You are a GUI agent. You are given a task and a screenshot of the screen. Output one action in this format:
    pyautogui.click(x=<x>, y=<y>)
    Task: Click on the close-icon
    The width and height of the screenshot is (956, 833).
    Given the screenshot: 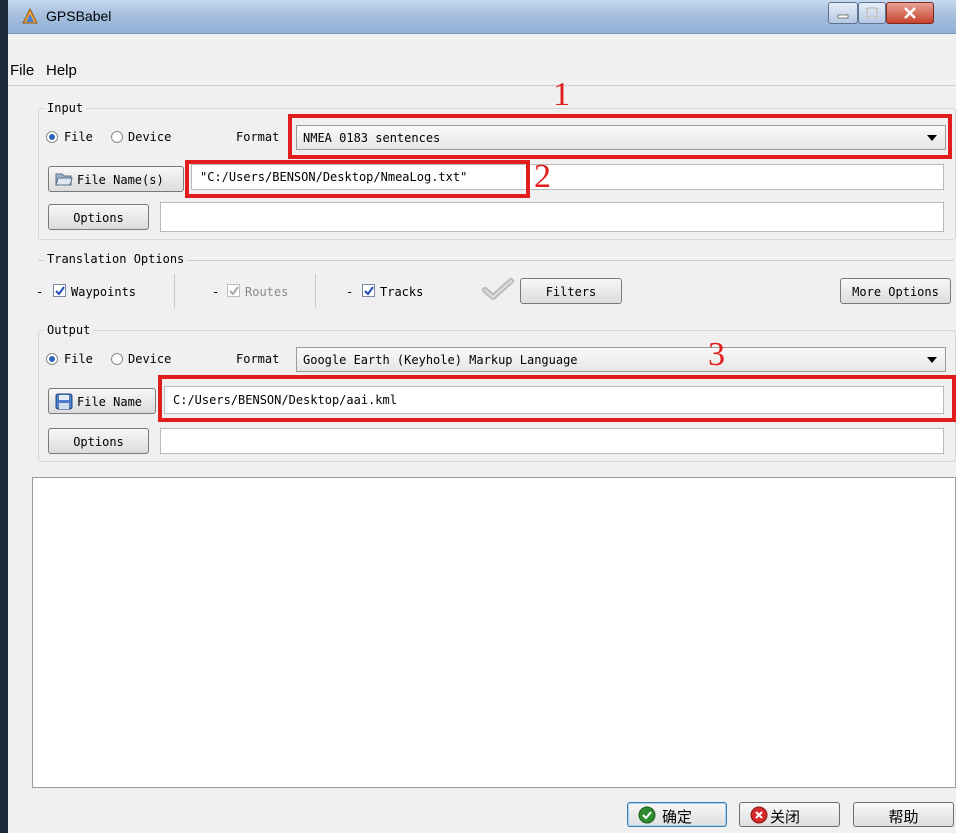 What is the action you would take?
    pyautogui.click(x=910, y=13)
    